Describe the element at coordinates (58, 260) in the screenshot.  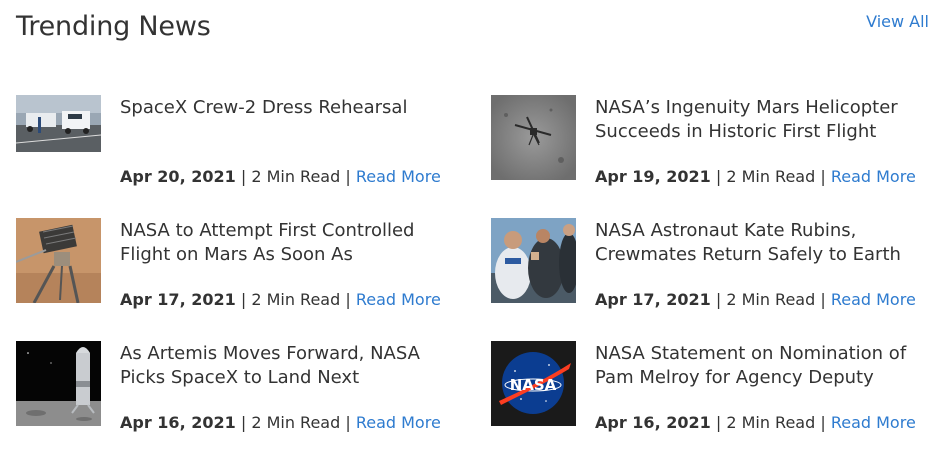
I see `mars-helicopter-photo` at that location.